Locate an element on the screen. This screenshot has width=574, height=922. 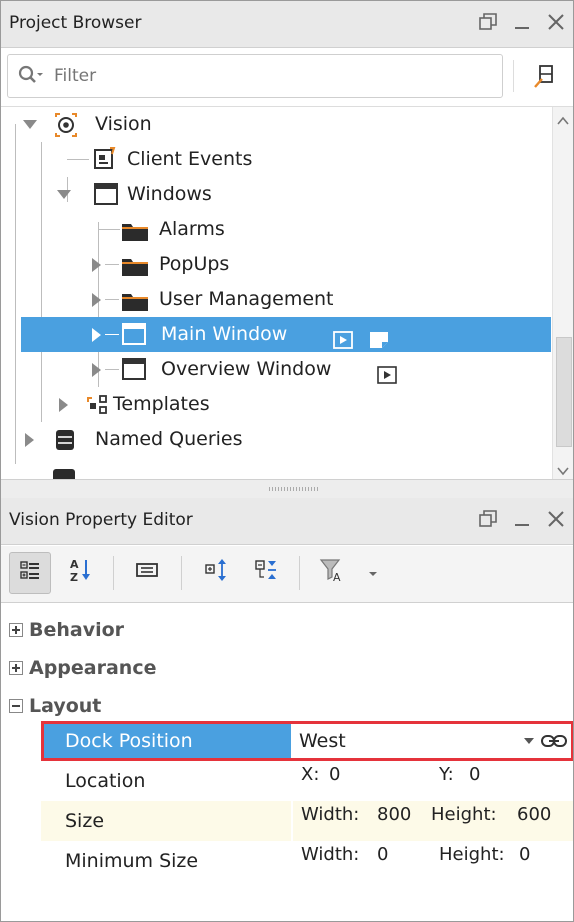
tree-item-label: Vision is located at coordinates (123, 124).